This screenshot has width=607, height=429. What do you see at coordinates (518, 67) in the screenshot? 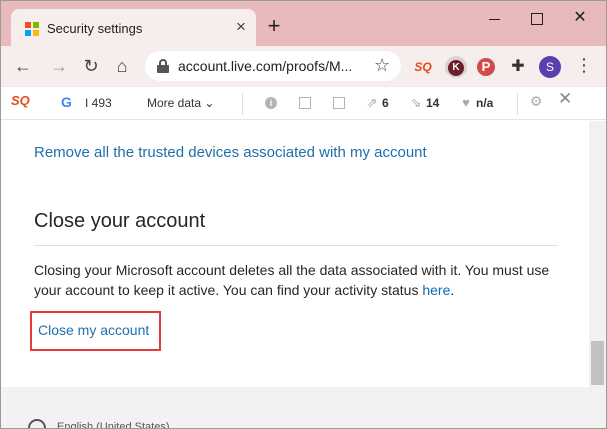
I see `extensions-puzzle-icon: ✚` at bounding box center [518, 67].